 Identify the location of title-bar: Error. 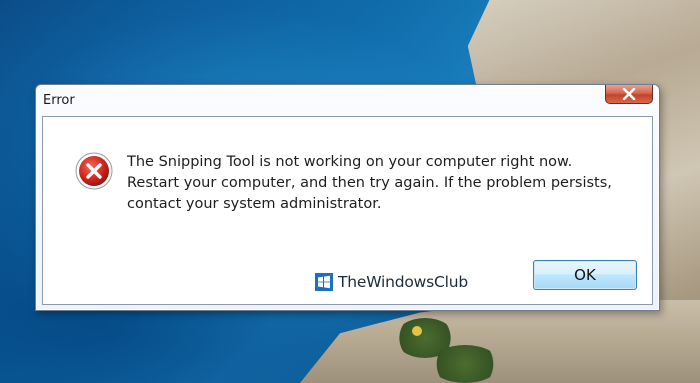
(347, 100).